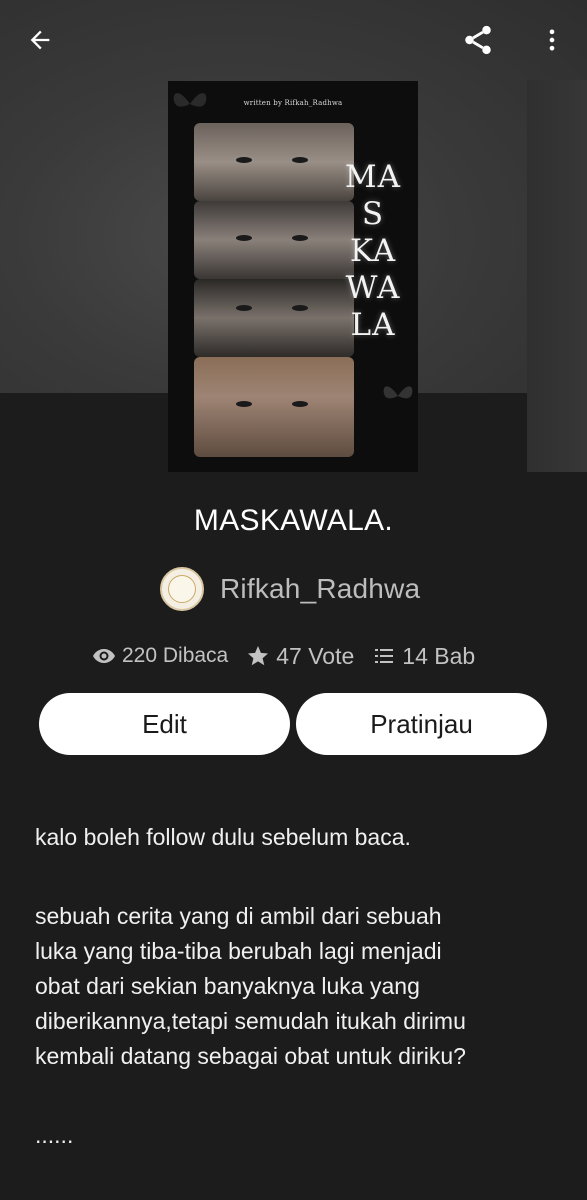 Image resolution: width=587 pixels, height=1200 pixels. What do you see at coordinates (175, 655) in the screenshot?
I see `reads-count: 220 Dibaca` at bounding box center [175, 655].